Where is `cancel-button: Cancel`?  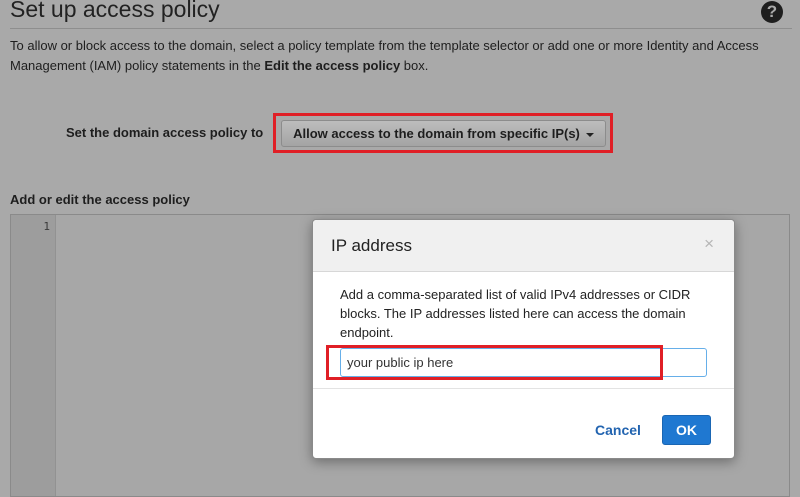
cancel-button: Cancel is located at coordinates (618, 430).